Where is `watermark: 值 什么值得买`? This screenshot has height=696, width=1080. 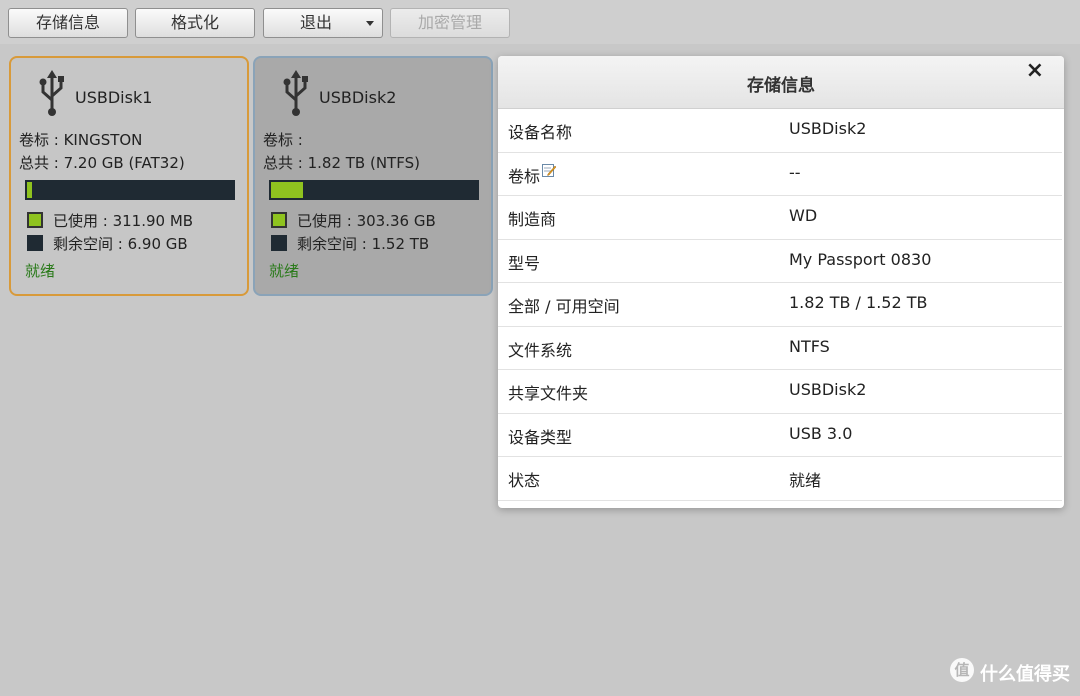 watermark: 值 什么值得买 is located at coordinates (1010, 672).